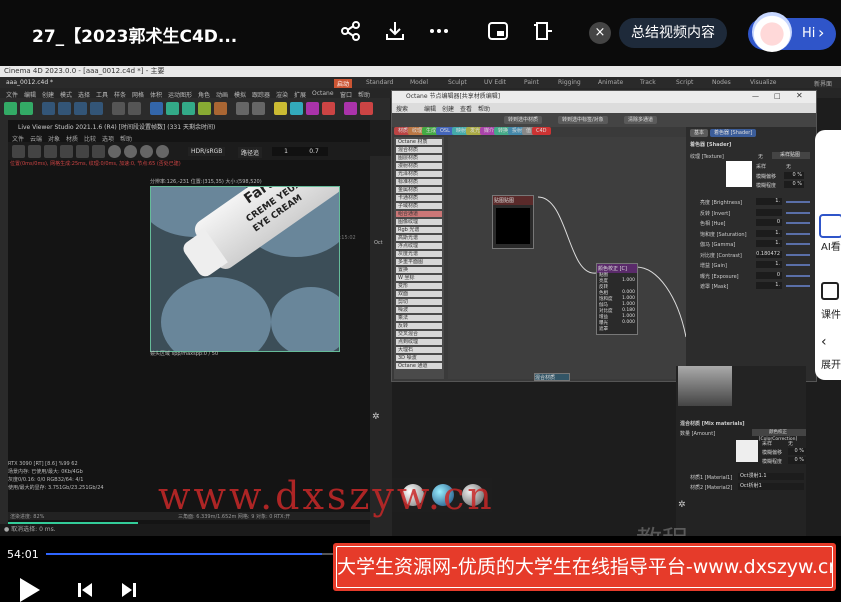 This screenshot has height=602, width=841. Describe the element at coordinates (395, 33) in the screenshot. I see `download-icon` at that location.